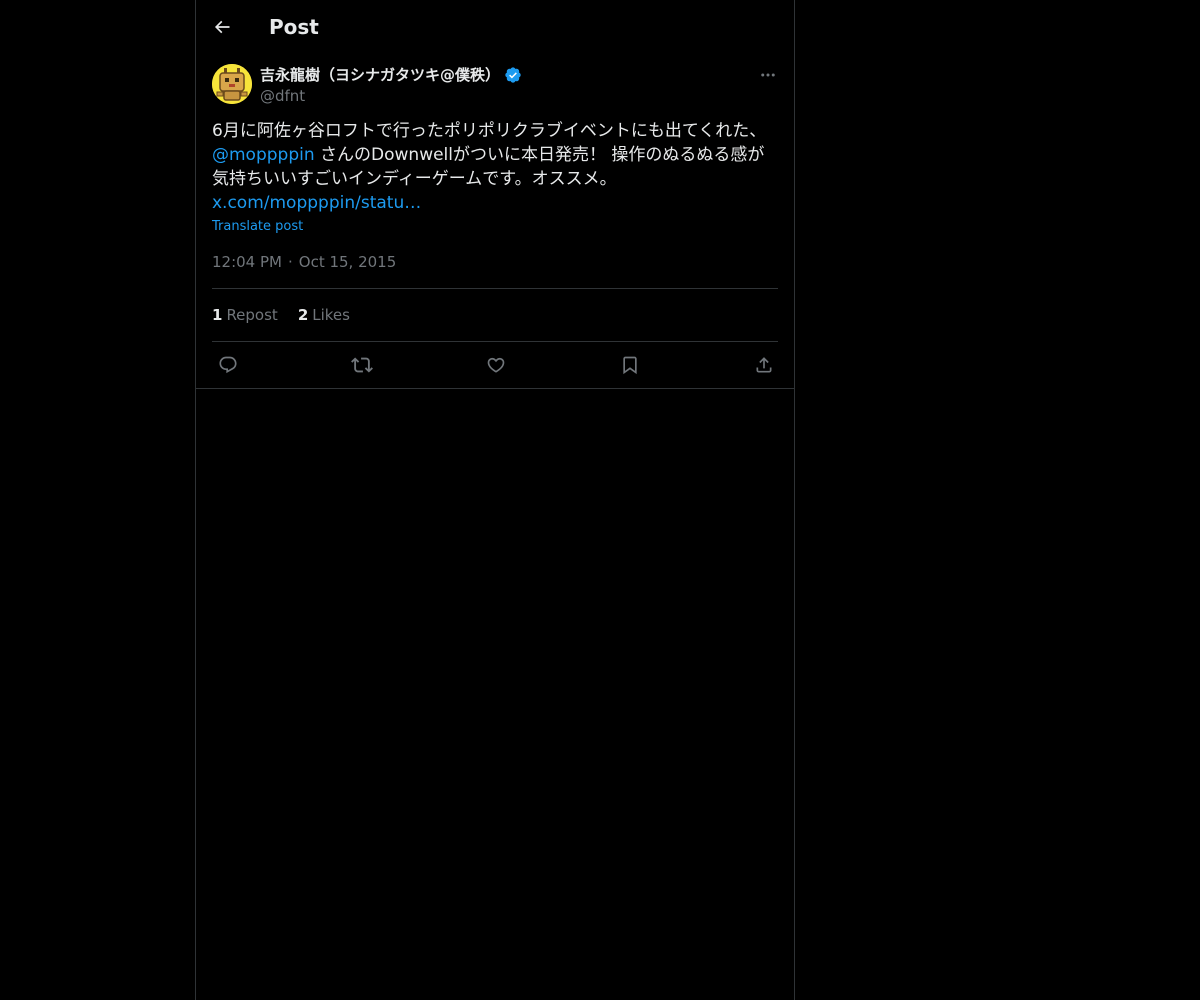 This screenshot has height=1000, width=1200. What do you see at coordinates (303, 315) in the screenshot?
I see `likes-count: 2` at bounding box center [303, 315].